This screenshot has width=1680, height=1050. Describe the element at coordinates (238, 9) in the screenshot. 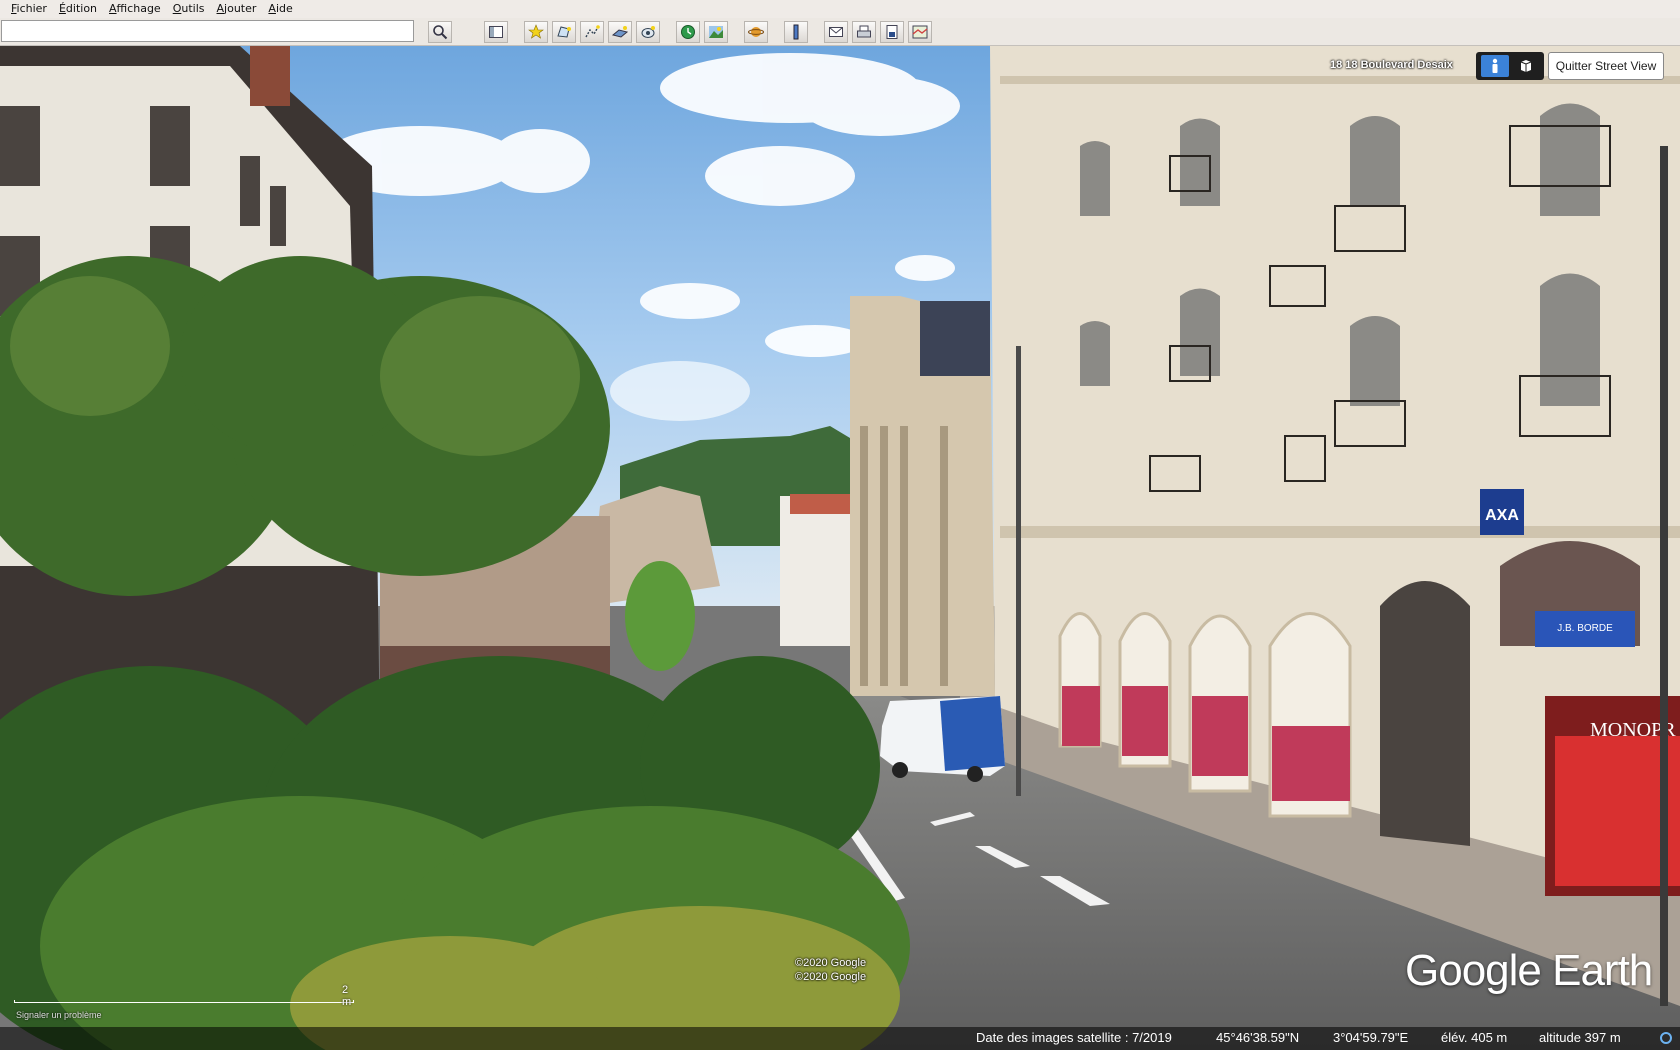

I see `menu-ajouter: Ajouter` at that location.